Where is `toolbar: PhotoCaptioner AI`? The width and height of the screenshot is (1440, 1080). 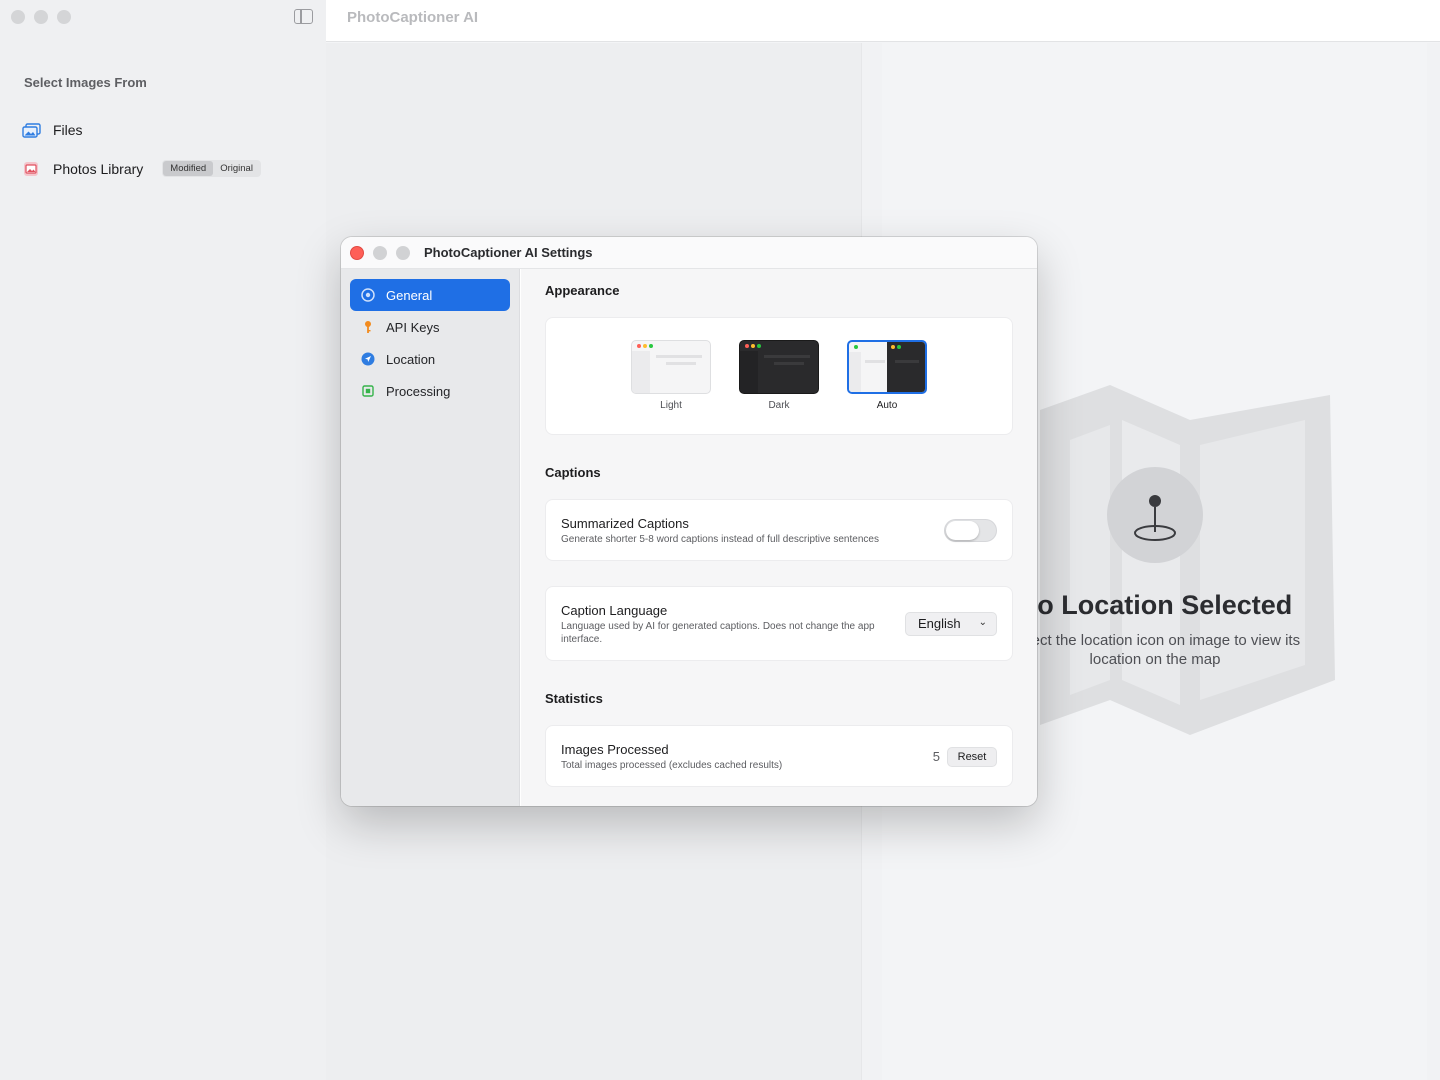 toolbar: PhotoCaptioner AI is located at coordinates (883, 21).